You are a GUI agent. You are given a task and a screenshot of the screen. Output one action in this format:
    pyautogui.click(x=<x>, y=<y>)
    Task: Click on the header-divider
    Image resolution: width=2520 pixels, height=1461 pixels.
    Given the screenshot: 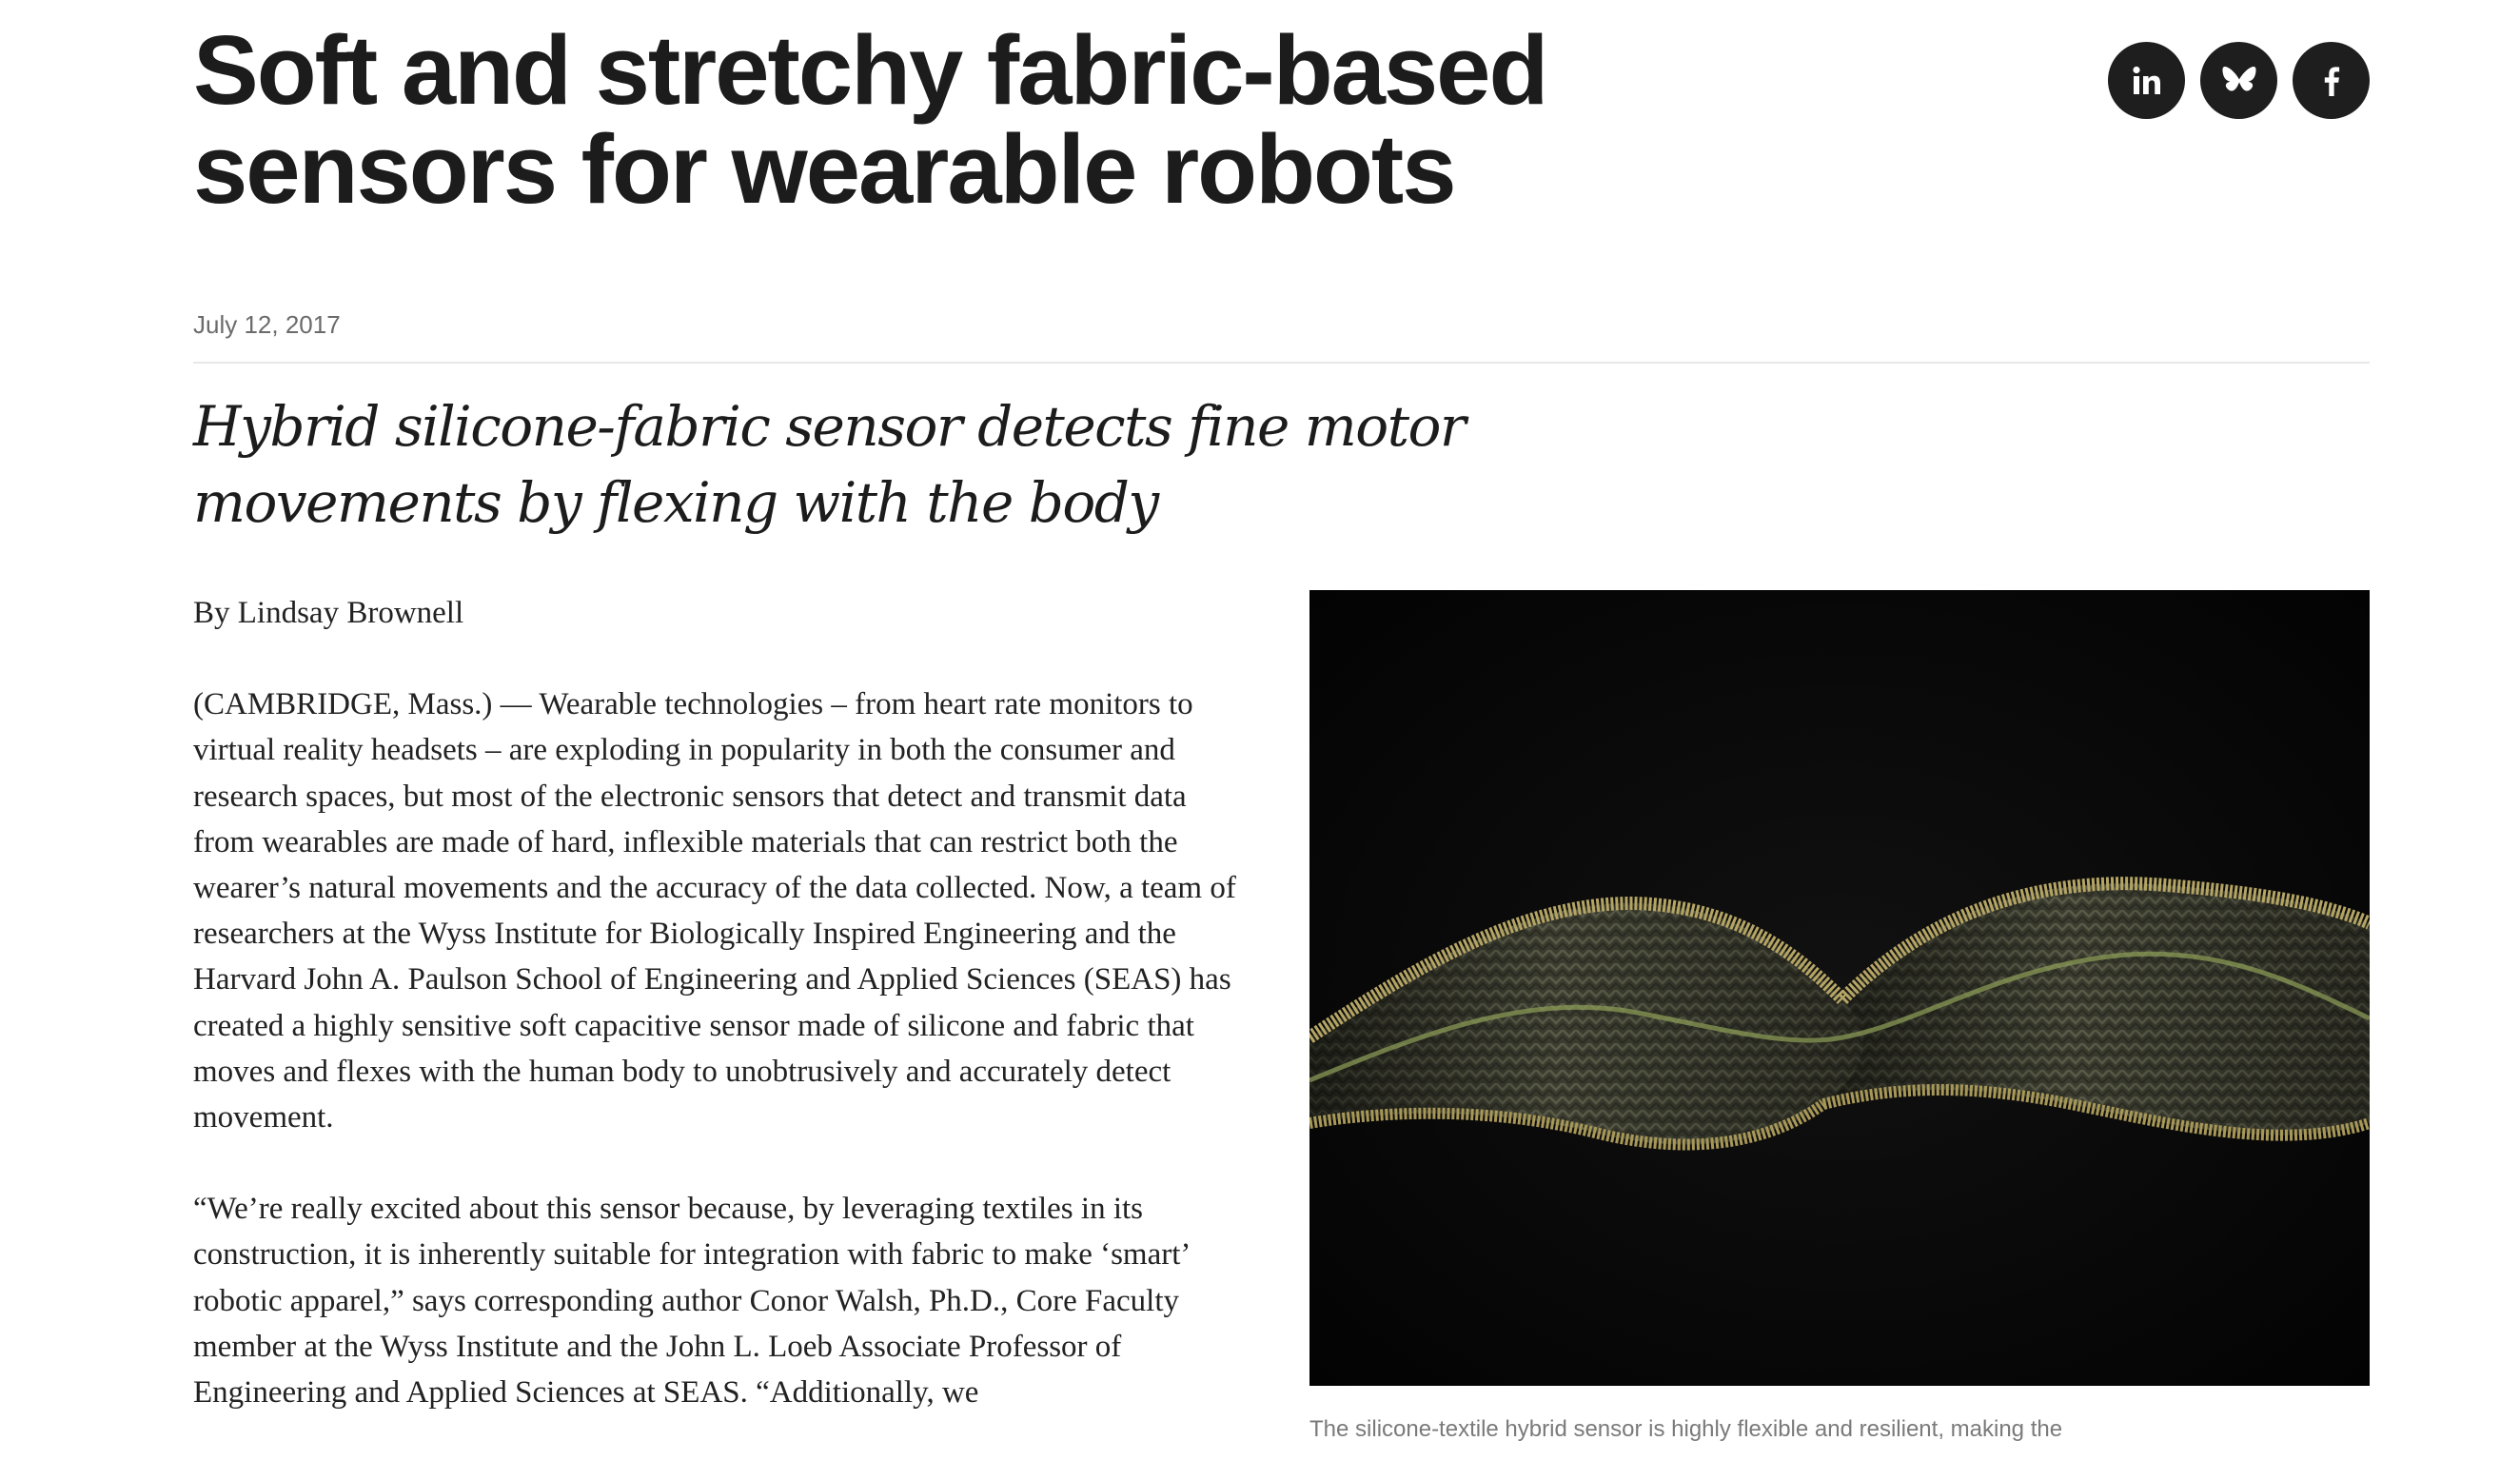 What is the action you would take?
    pyautogui.click(x=1281, y=363)
    